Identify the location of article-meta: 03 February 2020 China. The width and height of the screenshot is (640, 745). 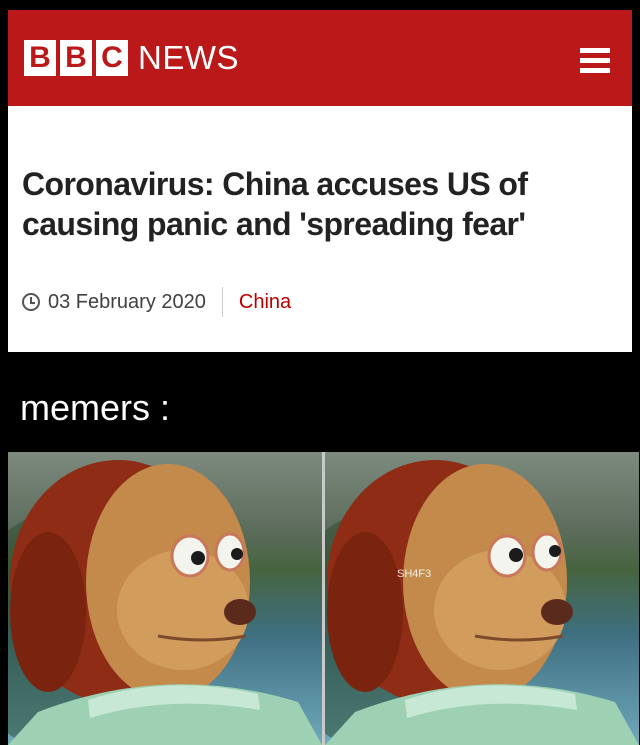
(156, 302).